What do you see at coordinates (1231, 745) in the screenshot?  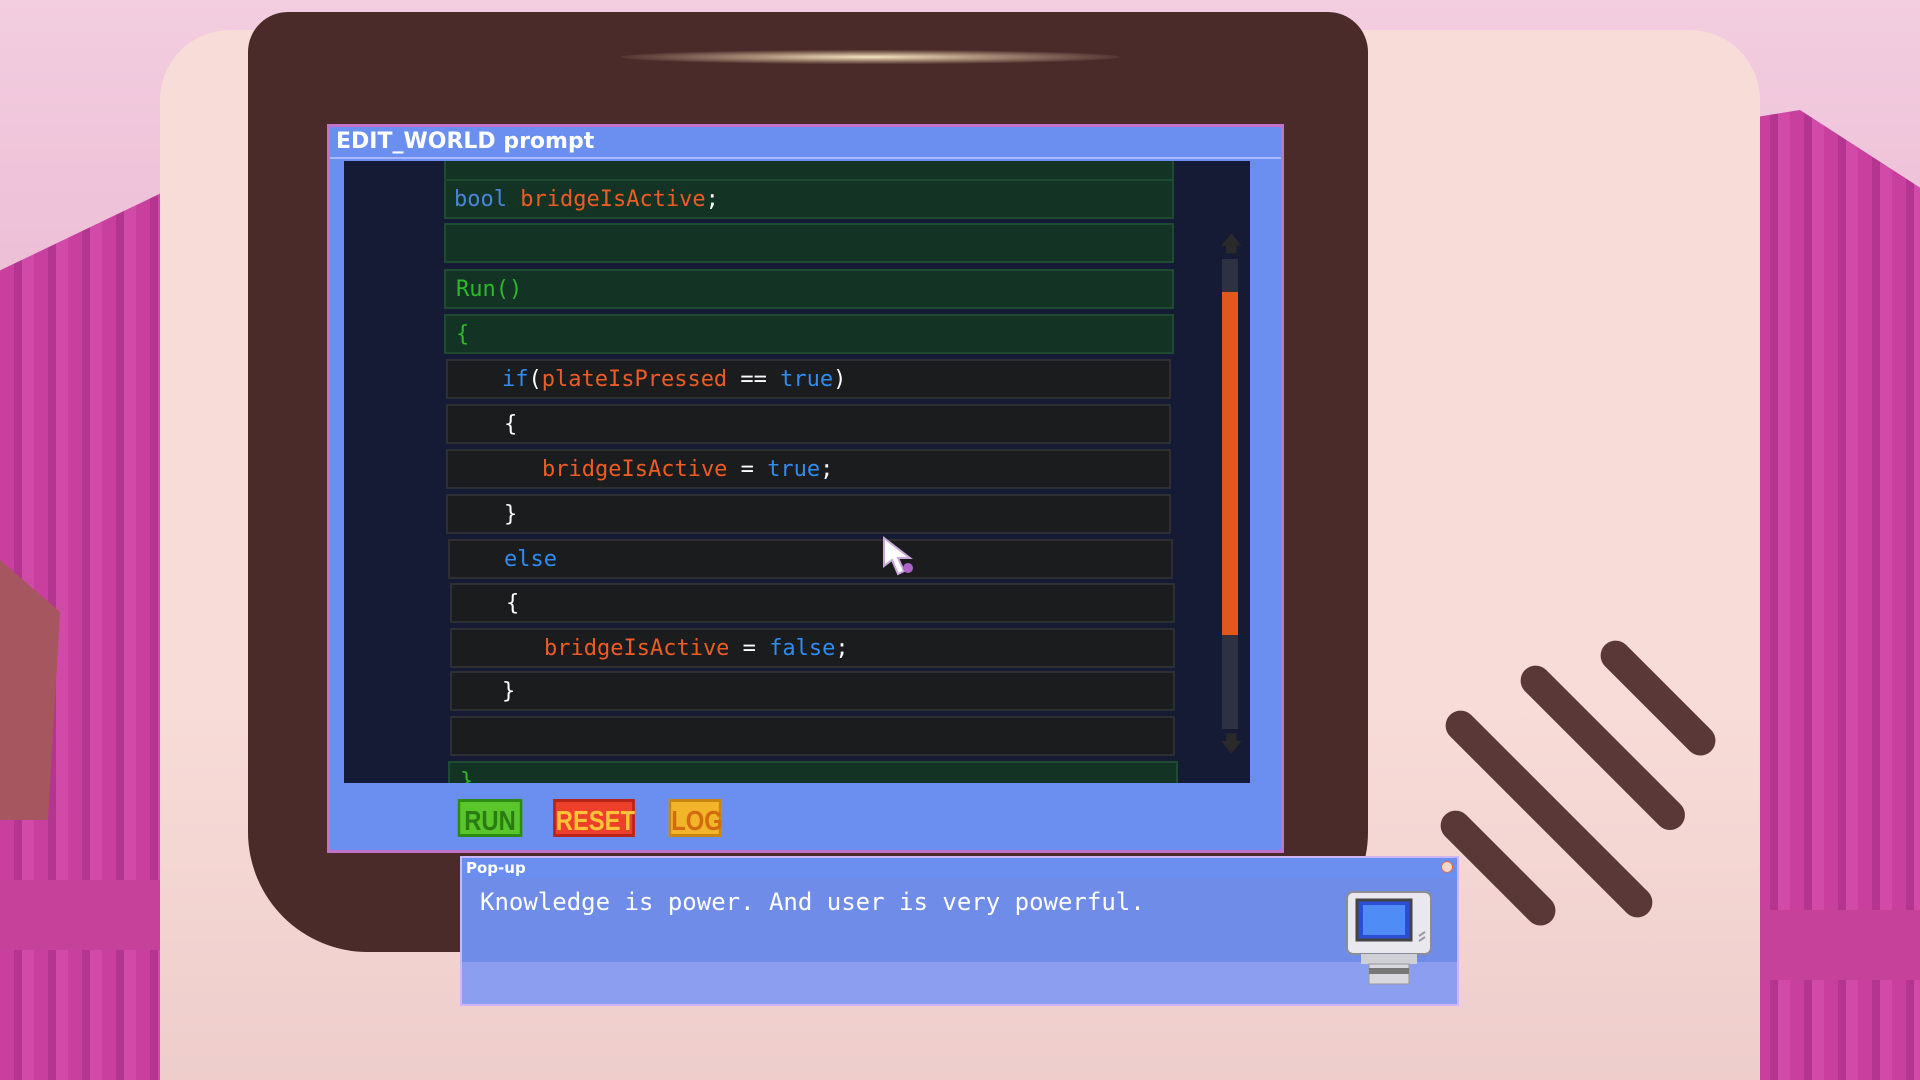 I see `scroll-down-arrow-icon: 🡇` at bounding box center [1231, 745].